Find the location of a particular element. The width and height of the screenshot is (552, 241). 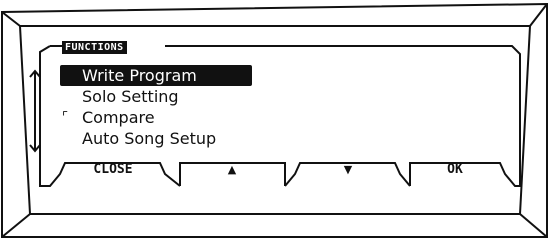

menu-item-auto-song-setup: Auto Song Setup is located at coordinates (170, 138).